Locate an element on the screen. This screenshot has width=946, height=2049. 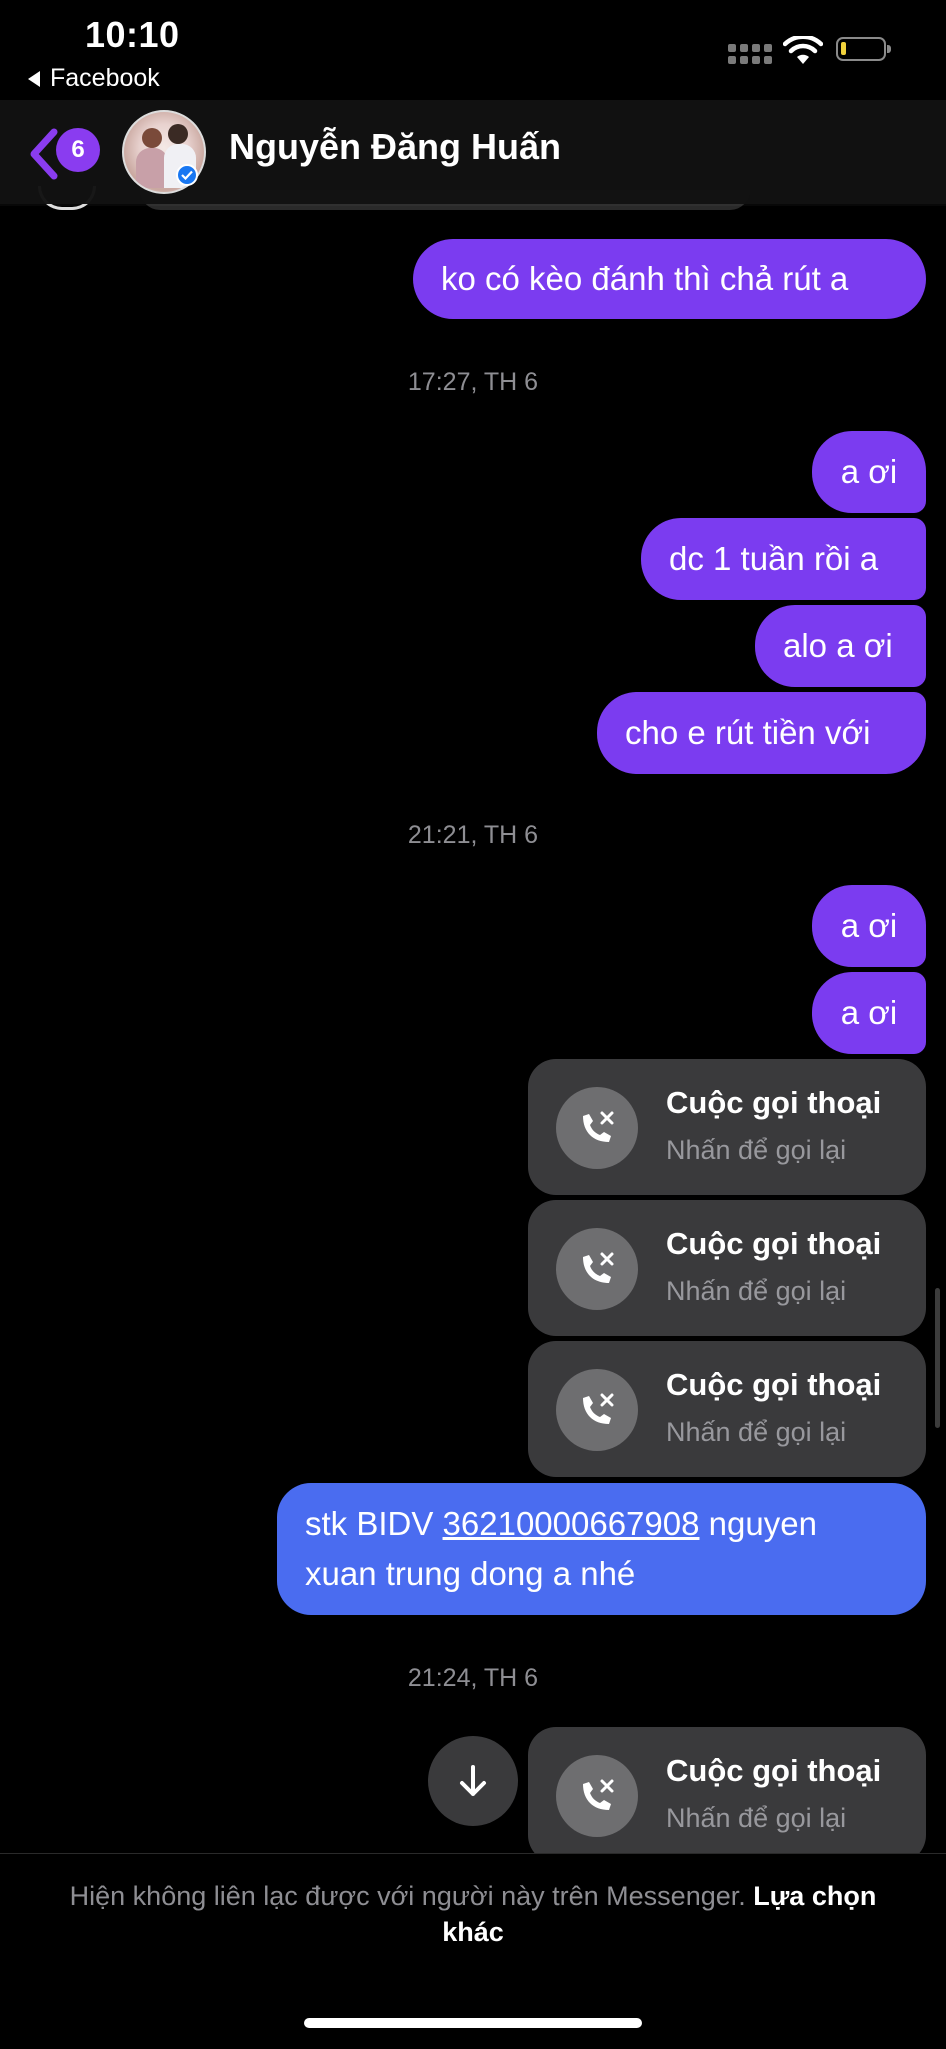
scrollbar is located at coordinates (937, 1358).